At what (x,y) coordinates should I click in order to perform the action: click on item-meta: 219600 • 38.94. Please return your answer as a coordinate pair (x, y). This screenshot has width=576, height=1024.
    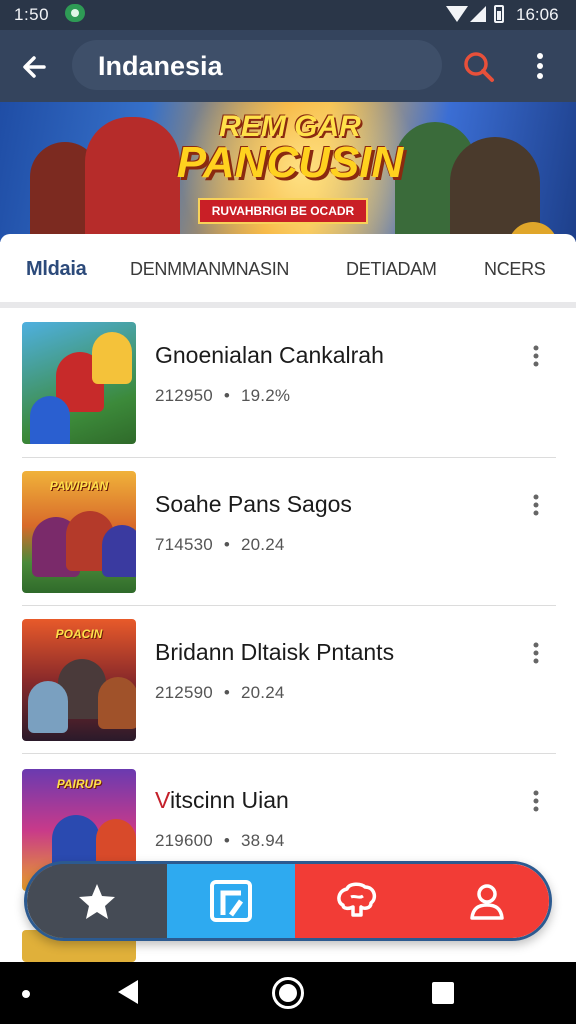
    Looking at the image, I should click on (220, 841).